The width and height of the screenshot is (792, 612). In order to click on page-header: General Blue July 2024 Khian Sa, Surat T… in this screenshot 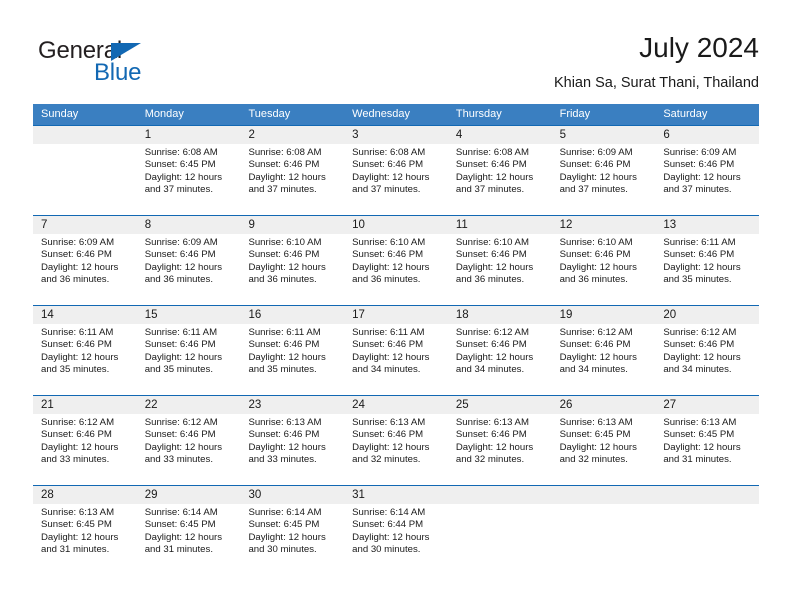, I will do `click(396, 64)`.